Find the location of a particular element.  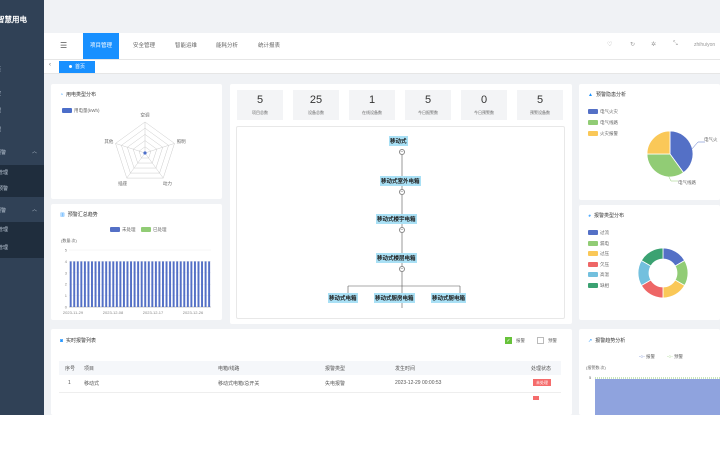

row-divider is located at coordinates (310, 392).